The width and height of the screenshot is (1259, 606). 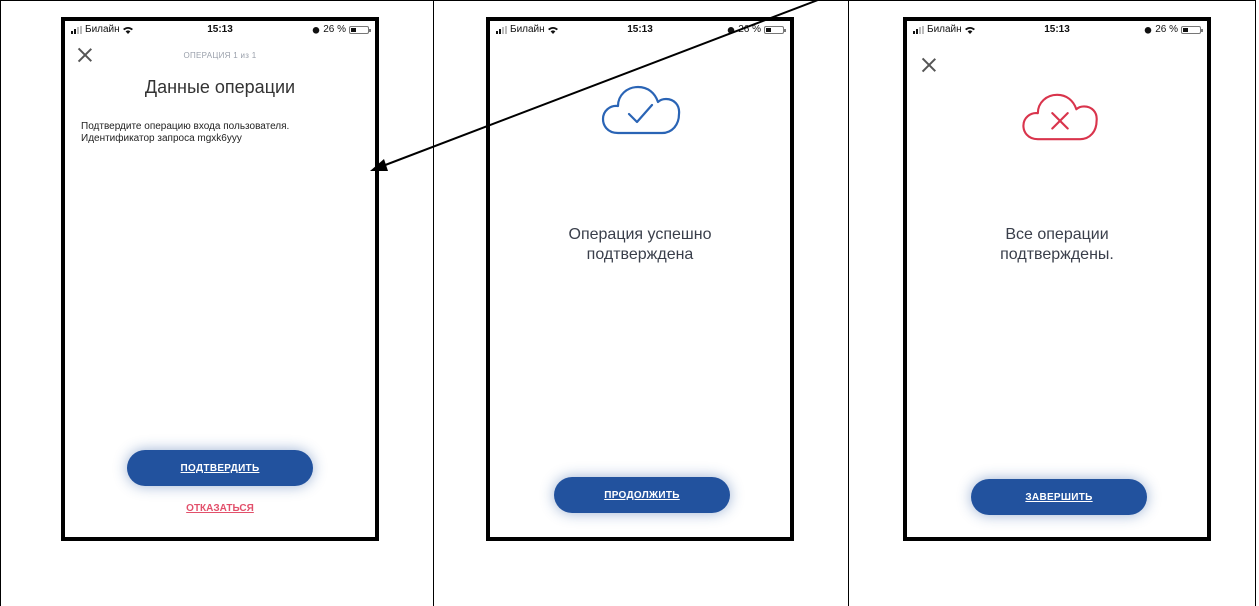 I want to click on description-line: Идентификатор запроса mgxk6yyy, so click(x=161, y=138).